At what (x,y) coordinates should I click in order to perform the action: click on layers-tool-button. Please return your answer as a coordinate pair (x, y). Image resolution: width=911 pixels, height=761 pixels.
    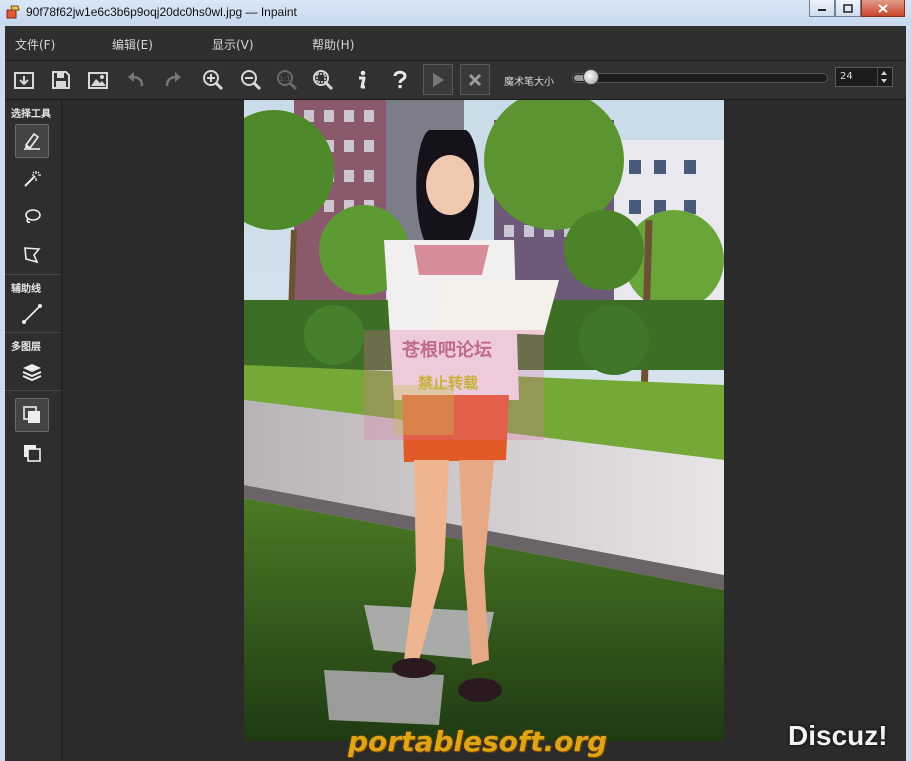
    Looking at the image, I should click on (32, 372).